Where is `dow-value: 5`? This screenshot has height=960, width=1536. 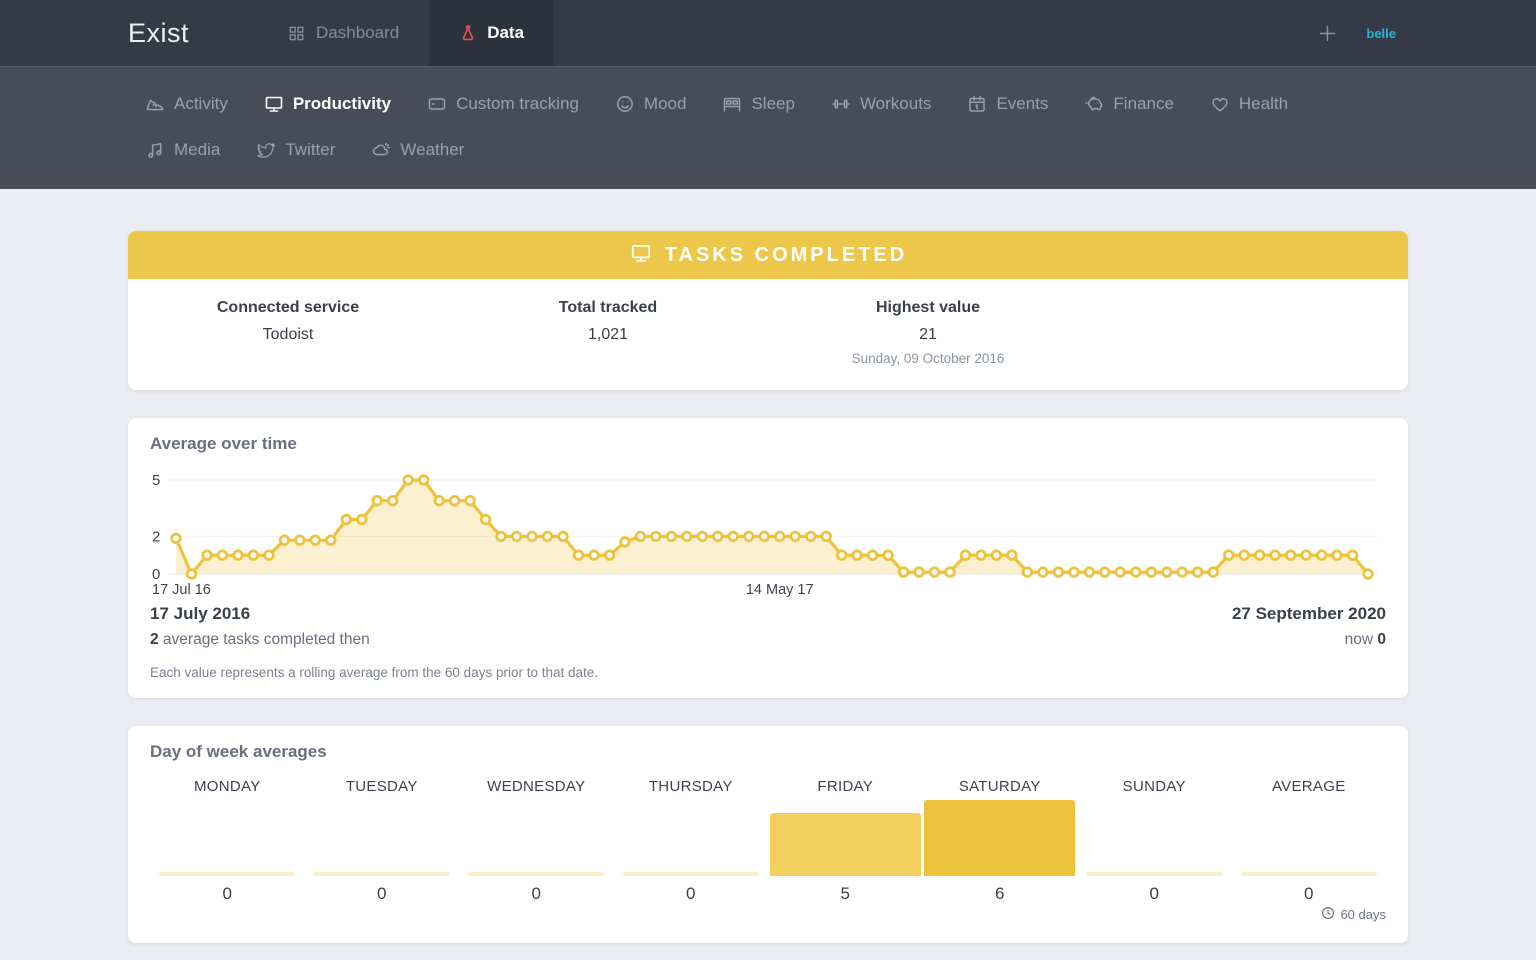
dow-value: 5 is located at coordinates (845, 893).